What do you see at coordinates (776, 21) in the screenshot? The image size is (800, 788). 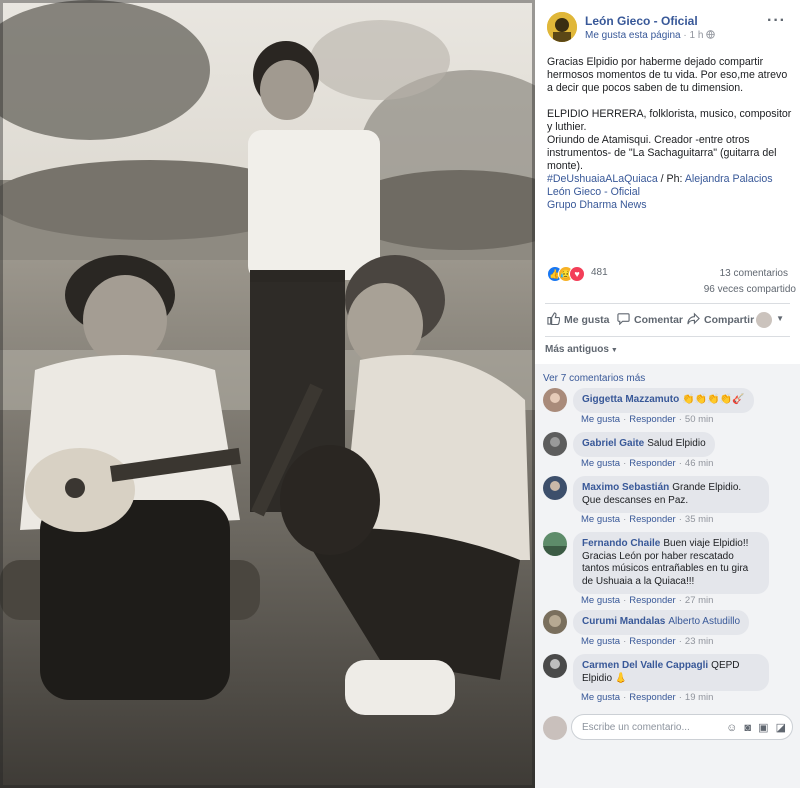 I see `more-dots-icon: ···` at bounding box center [776, 21].